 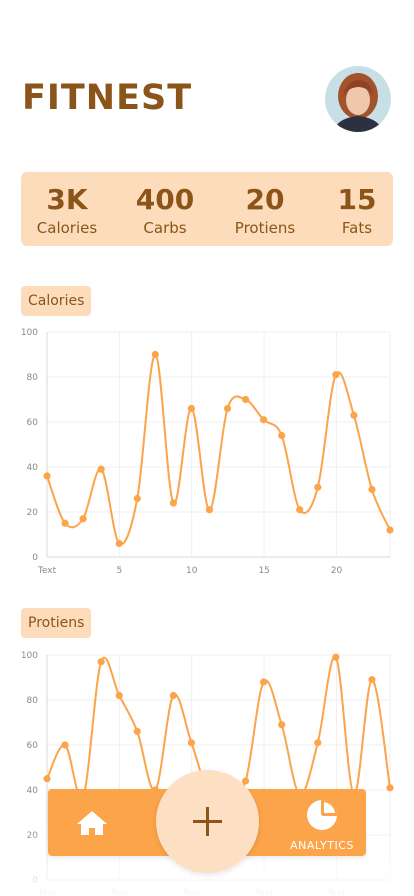 I want to click on stat-label: Calories, so click(x=67, y=228).